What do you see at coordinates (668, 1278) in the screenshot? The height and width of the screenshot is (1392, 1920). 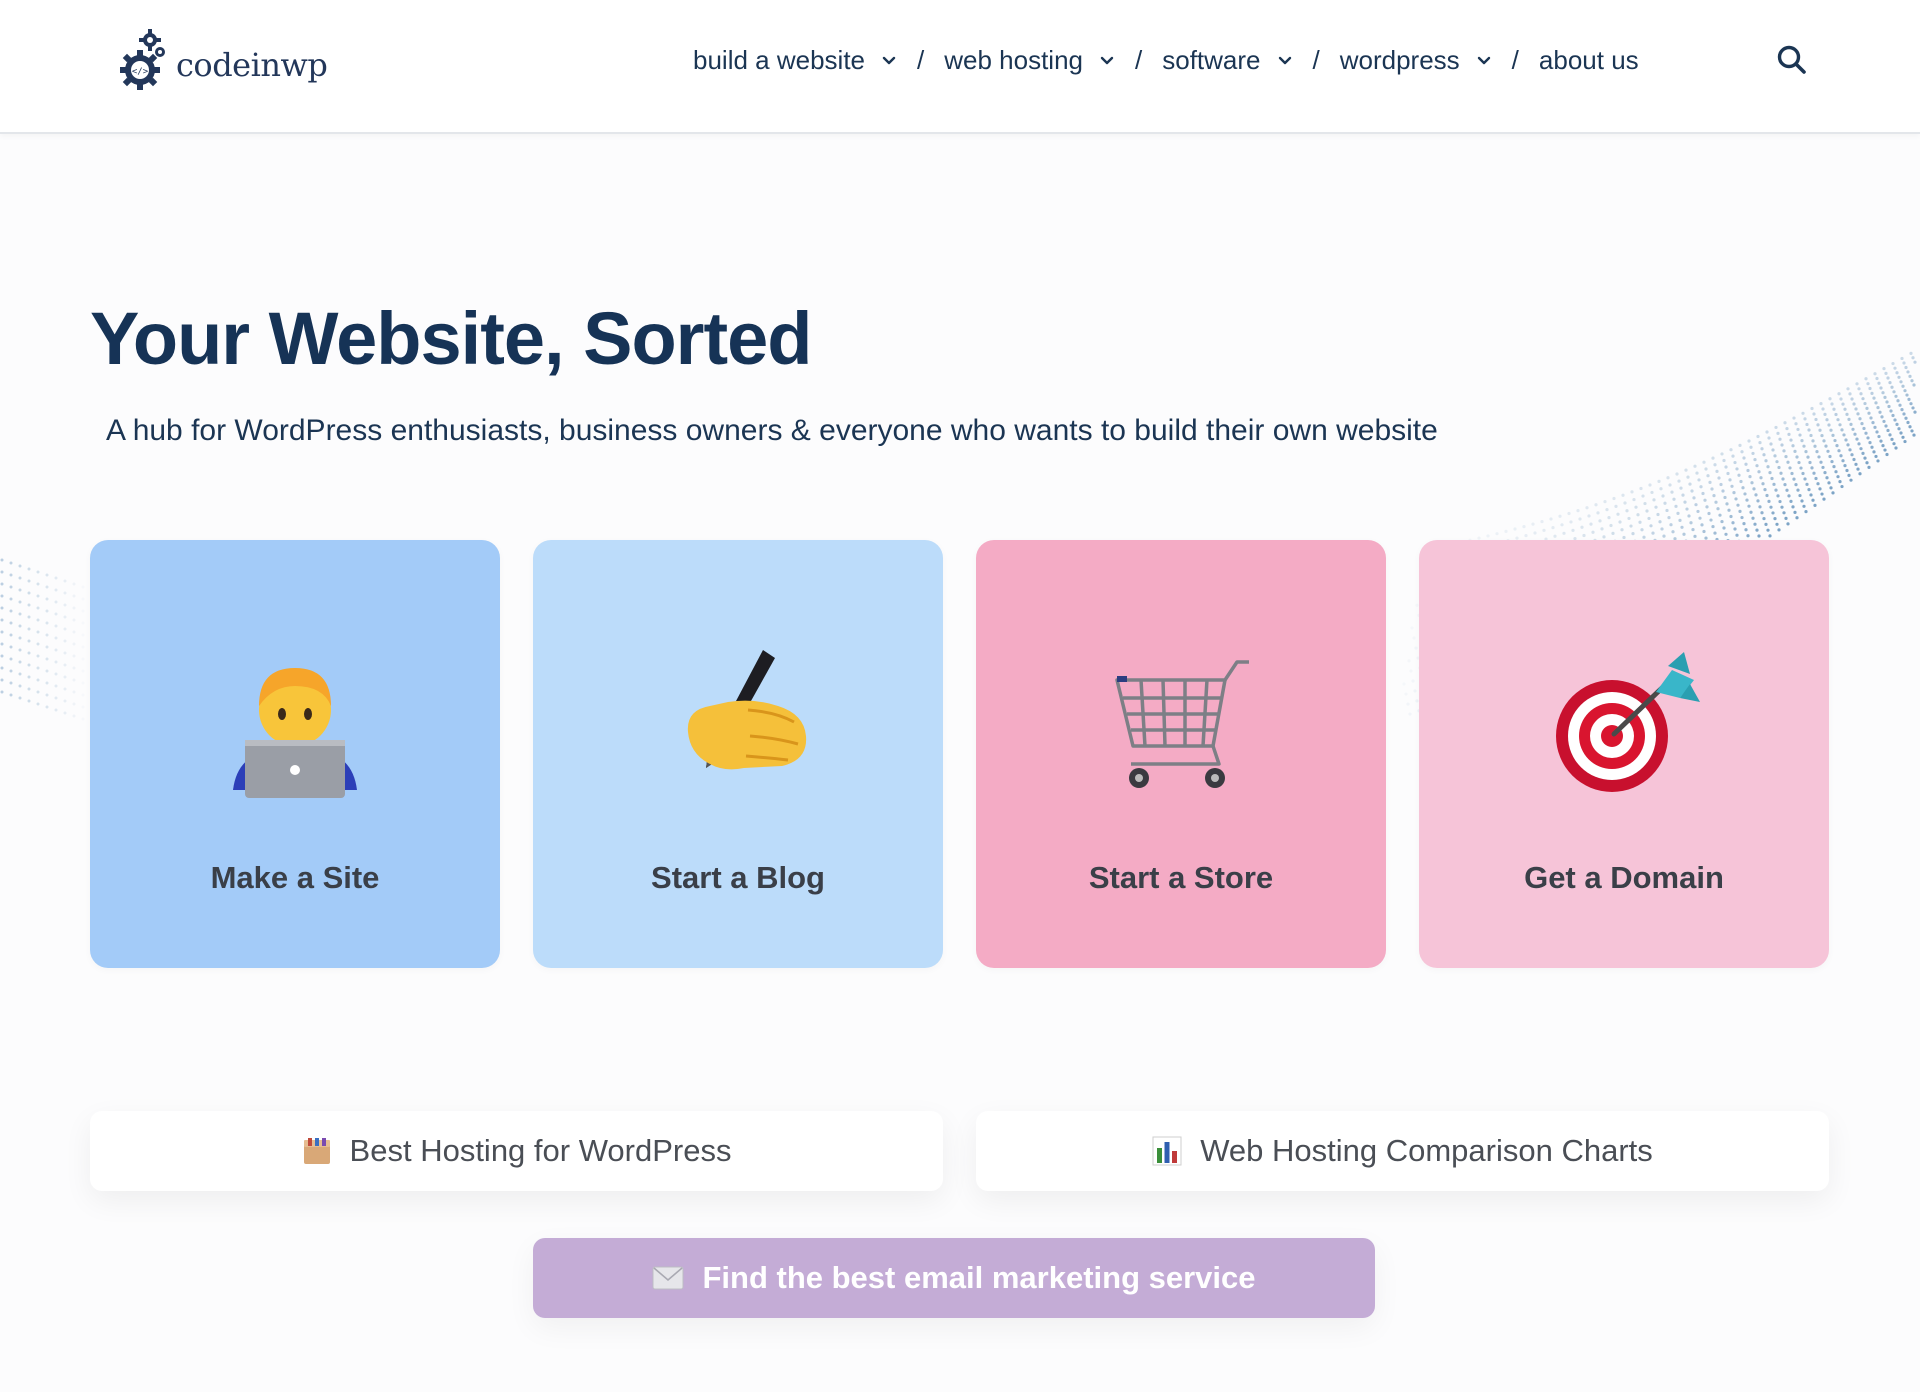 I see `envelope-icon` at bounding box center [668, 1278].